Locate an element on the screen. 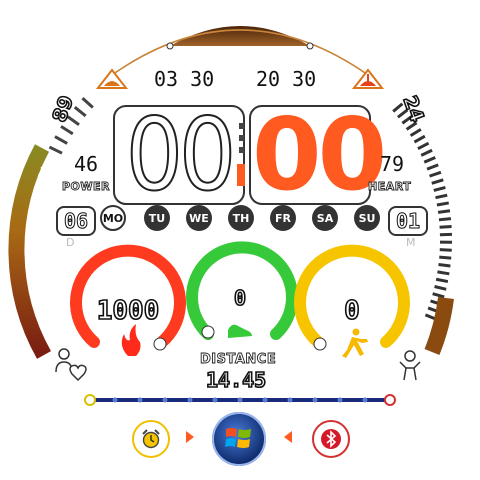 The height and width of the screenshot is (480, 480). left-level-arc is located at coordinates (29, 251).